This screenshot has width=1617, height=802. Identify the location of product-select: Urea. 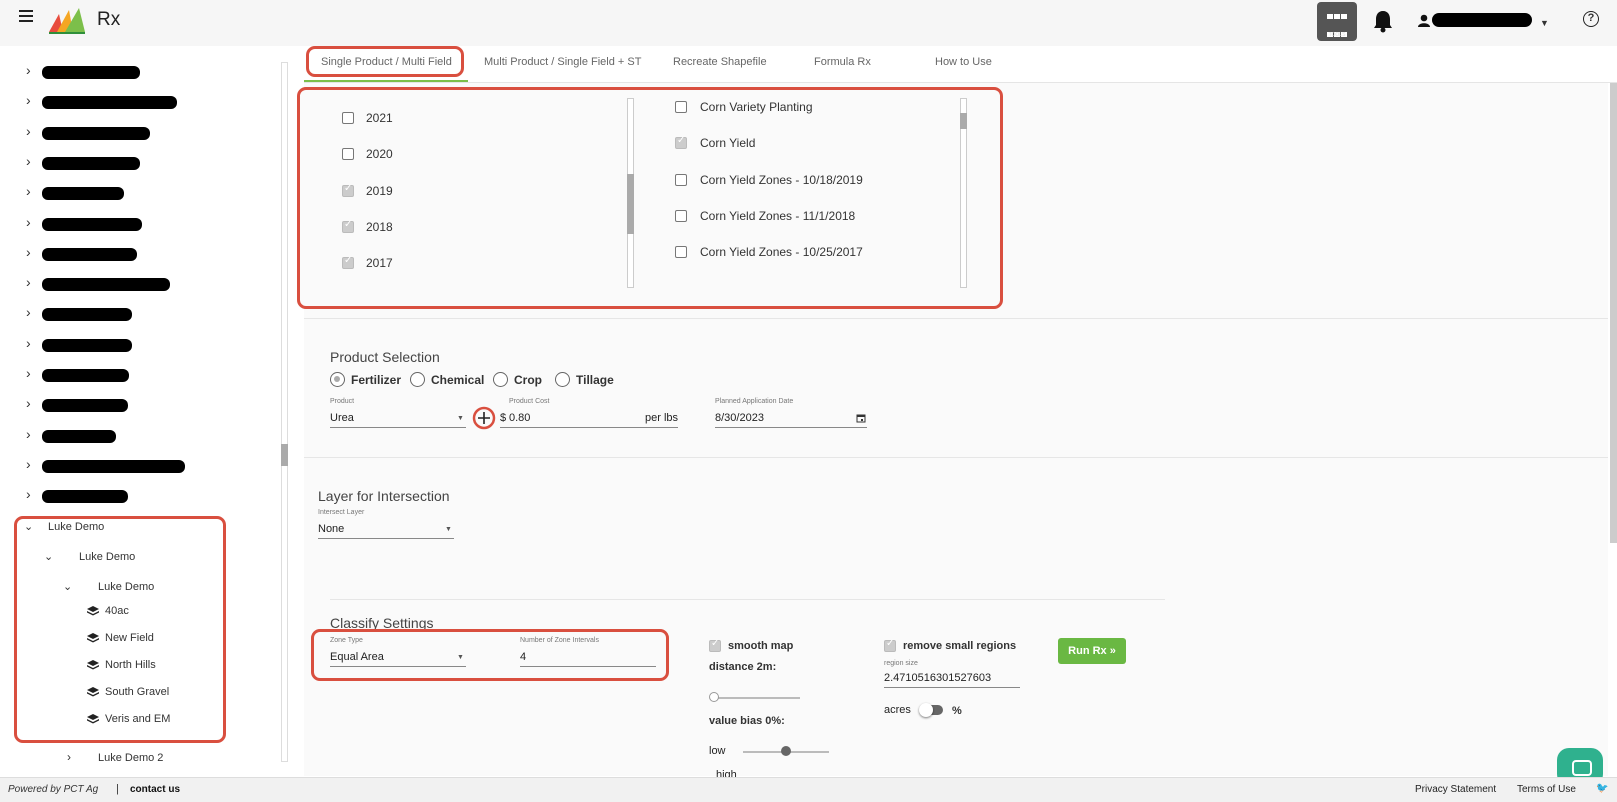
(342, 418).